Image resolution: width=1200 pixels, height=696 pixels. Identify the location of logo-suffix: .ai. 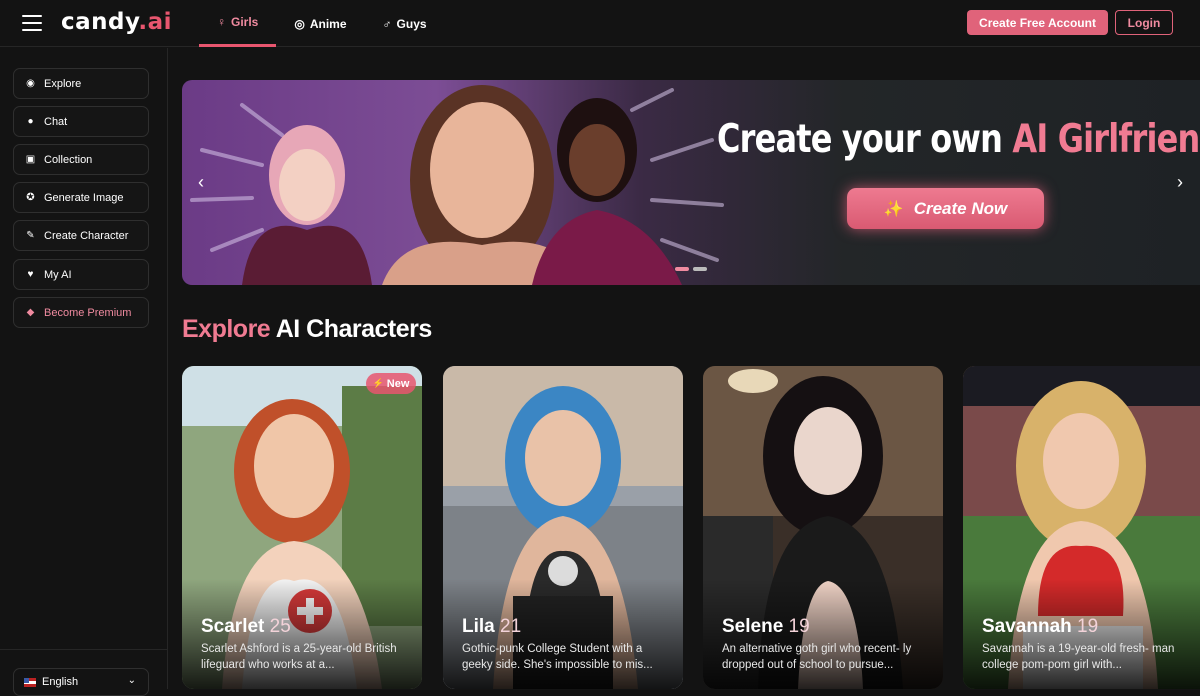
(155, 22).